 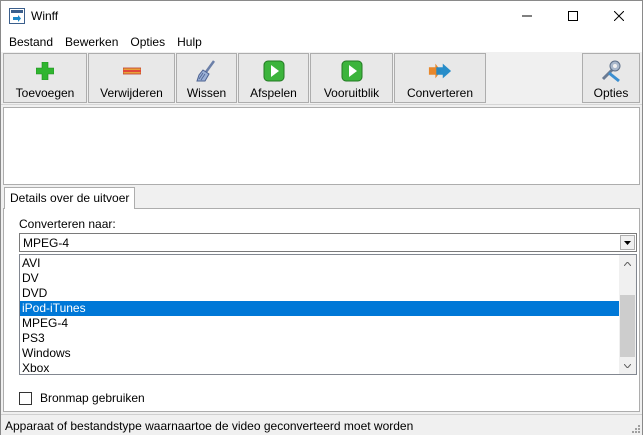 I want to click on menu-bestand: Bestand, so click(x=31, y=42).